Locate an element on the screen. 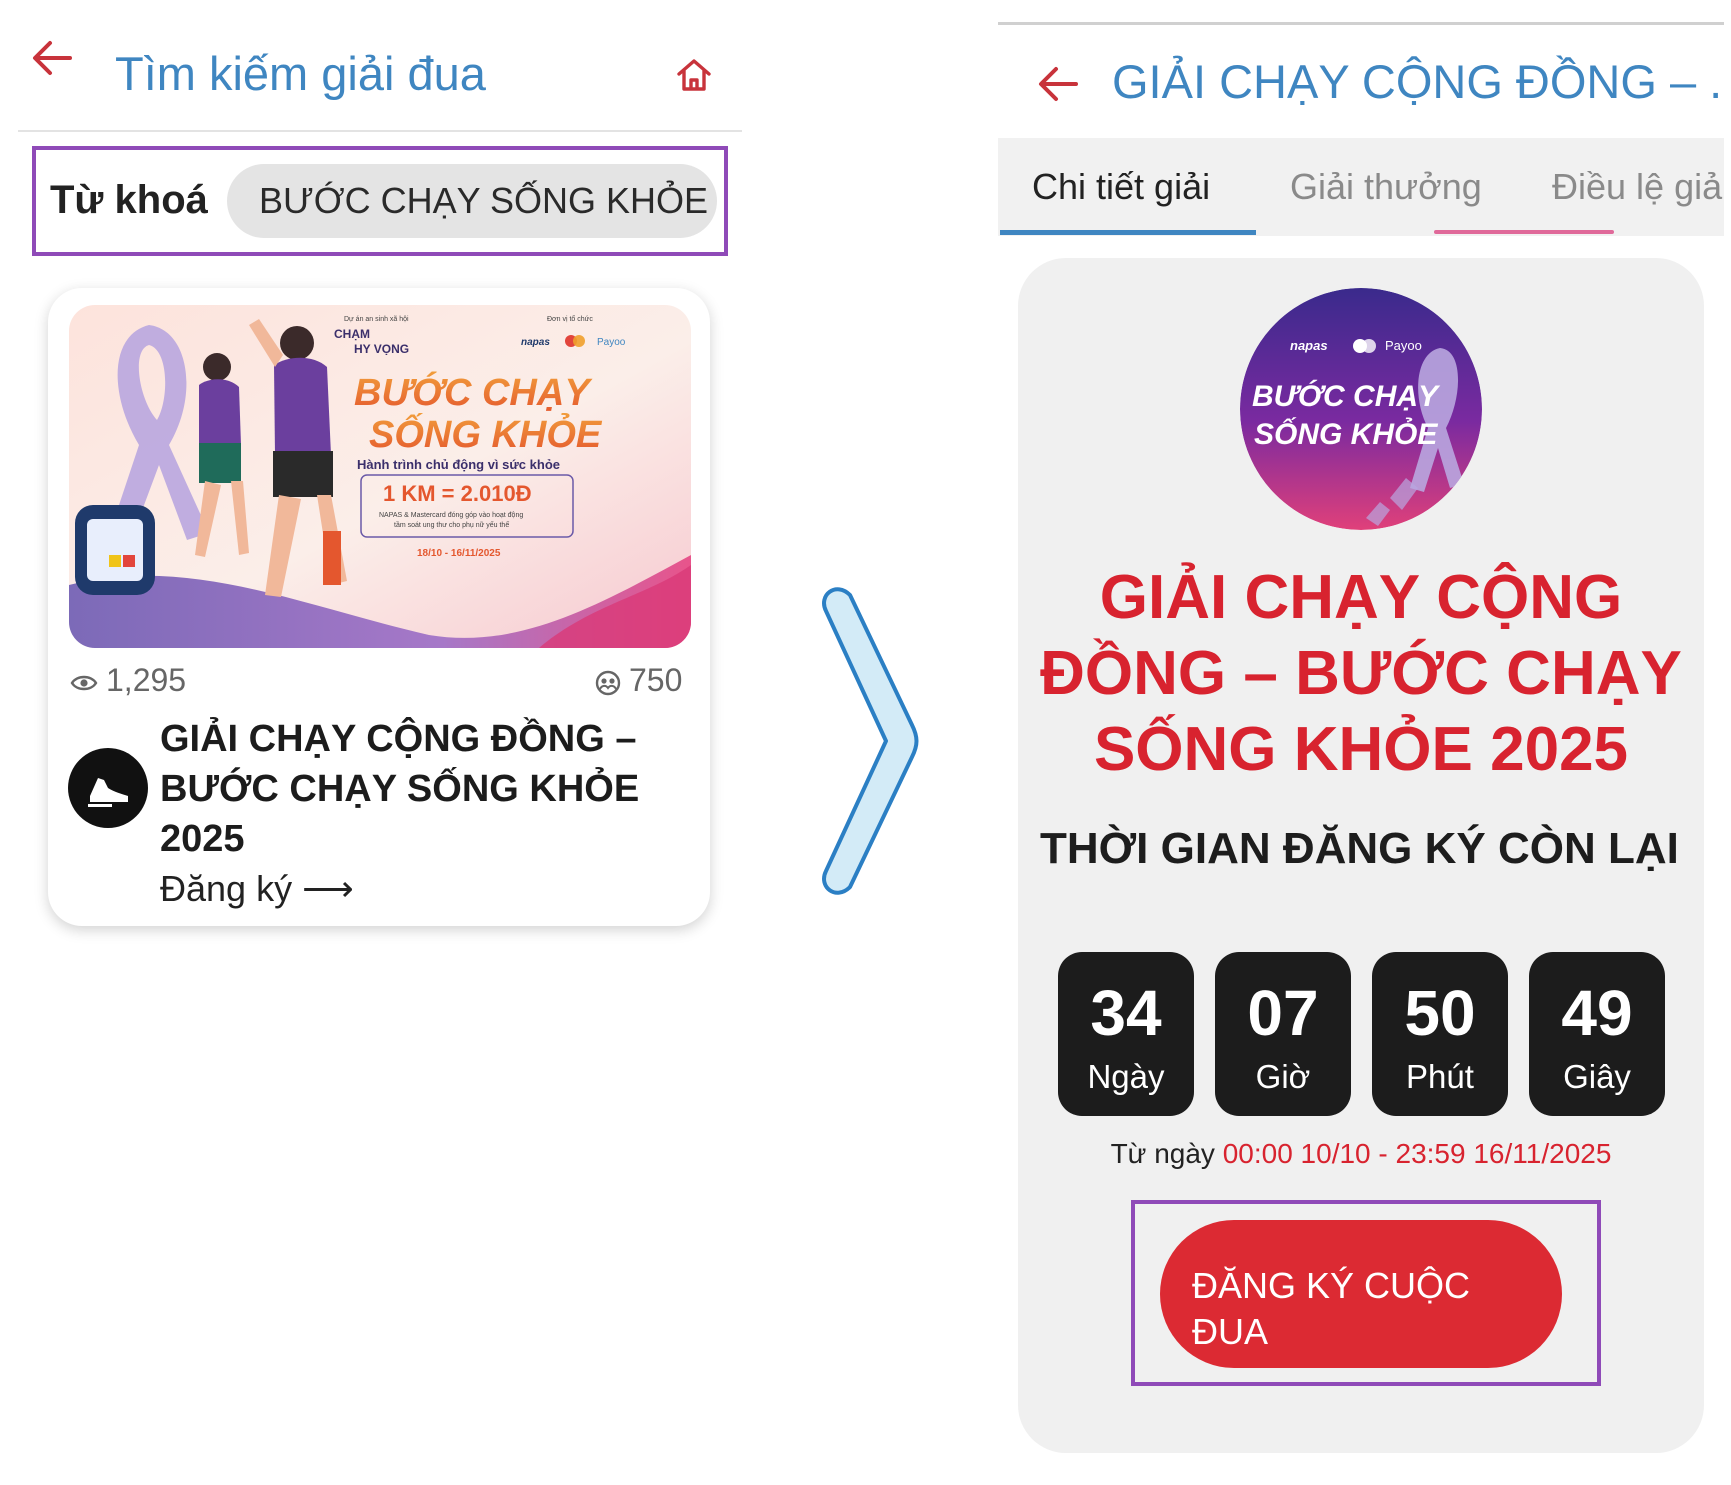  race-logo: napas Payoo BƯỚC CHẠY SỐNG KHỎE is located at coordinates (1361, 409).